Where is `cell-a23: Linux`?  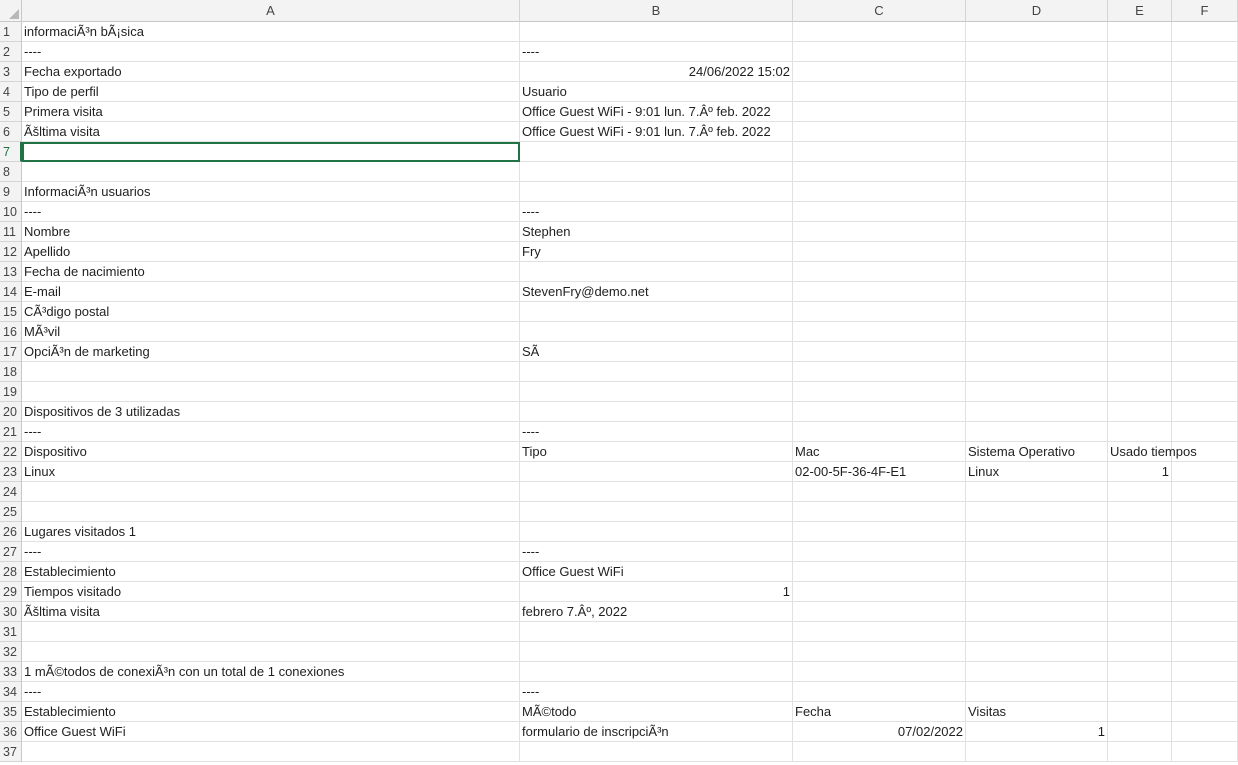 cell-a23: Linux is located at coordinates (271, 472).